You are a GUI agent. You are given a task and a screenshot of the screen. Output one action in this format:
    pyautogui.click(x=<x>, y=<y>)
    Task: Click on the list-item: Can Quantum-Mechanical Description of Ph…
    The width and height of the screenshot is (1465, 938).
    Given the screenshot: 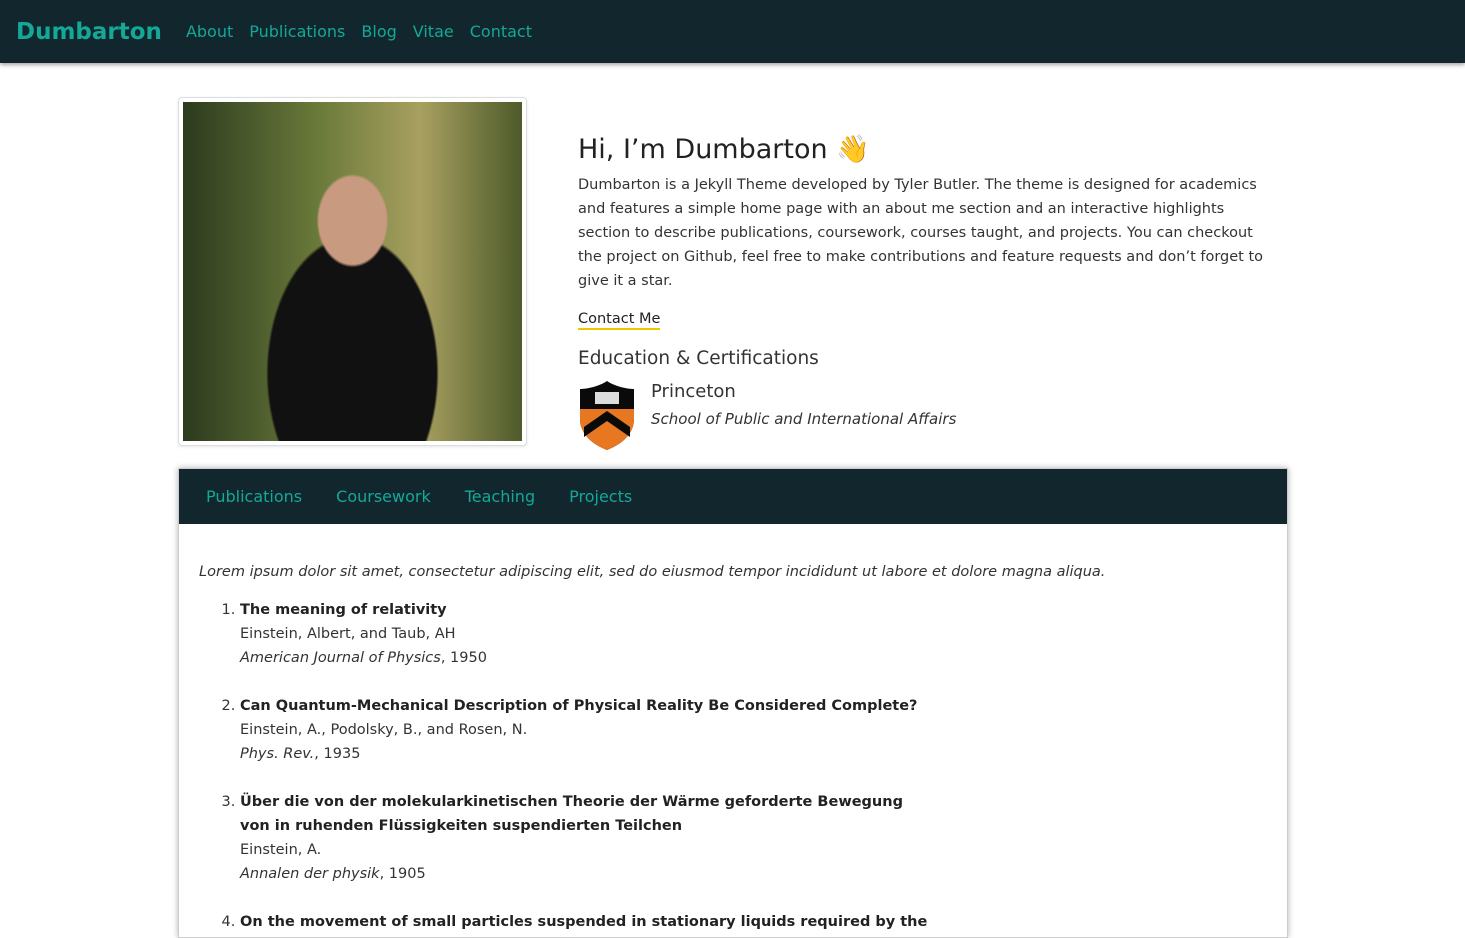 What is the action you would take?
    pyautogui.click(x=763, y=730)
    